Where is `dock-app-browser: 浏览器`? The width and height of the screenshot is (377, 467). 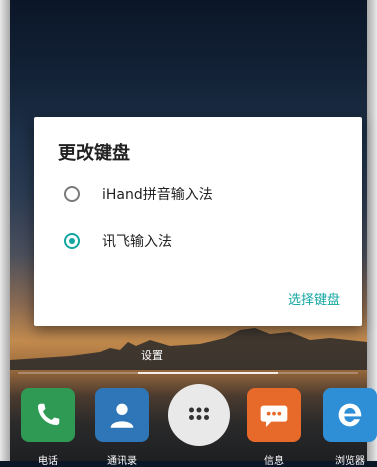
dock-app-browser: 浏览器 is located at coordinates (348, 427).